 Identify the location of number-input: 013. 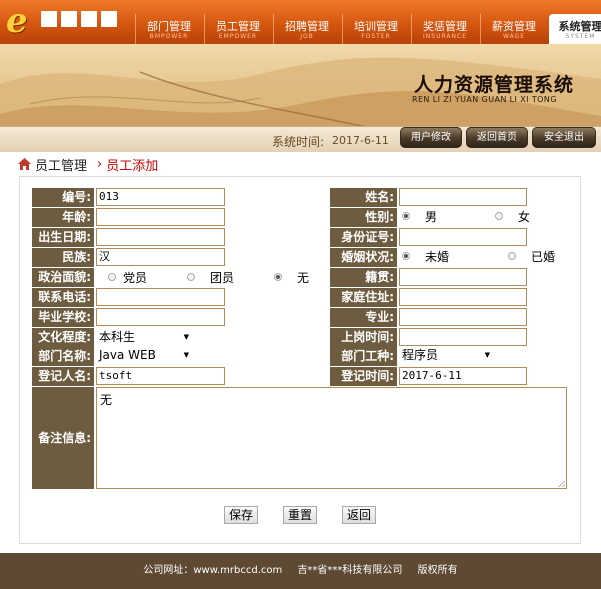
(160, 197).